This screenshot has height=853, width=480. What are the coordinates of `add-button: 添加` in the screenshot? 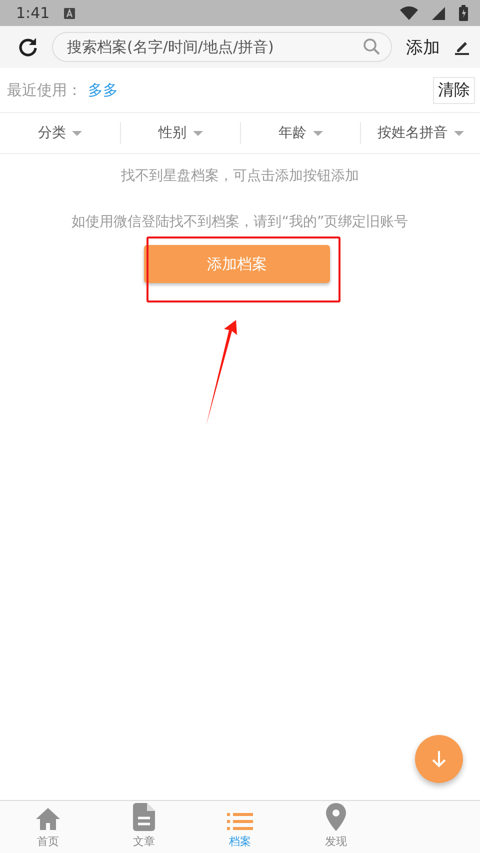 It's located at (423, 47).